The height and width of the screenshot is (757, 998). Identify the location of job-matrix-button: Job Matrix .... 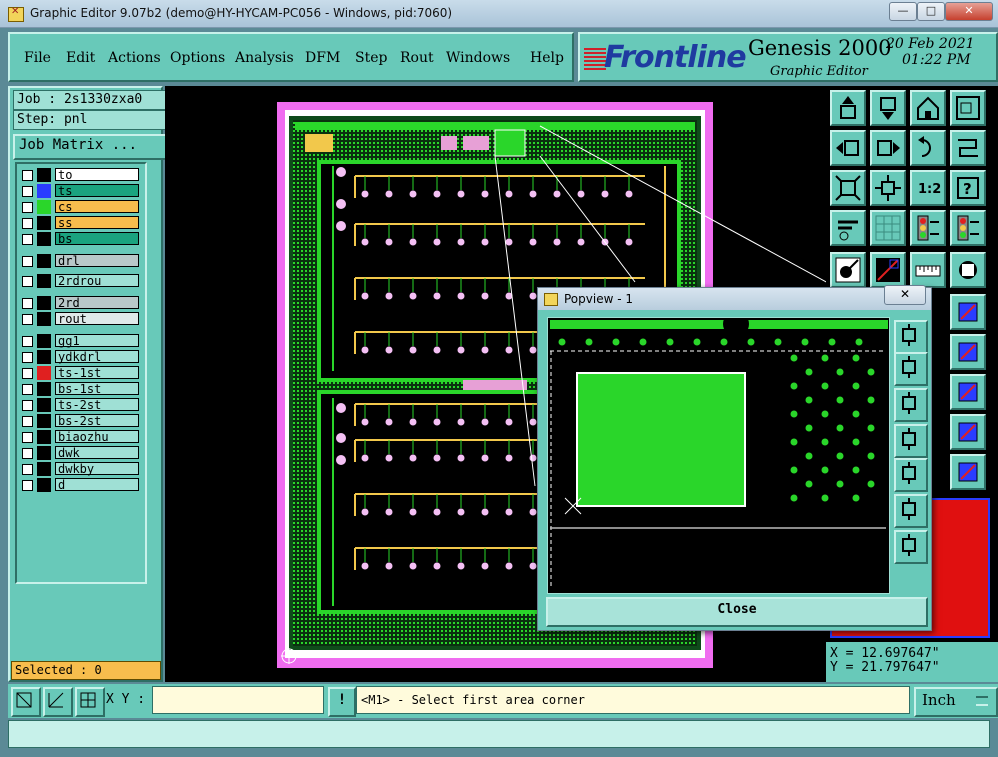
(90, 147).